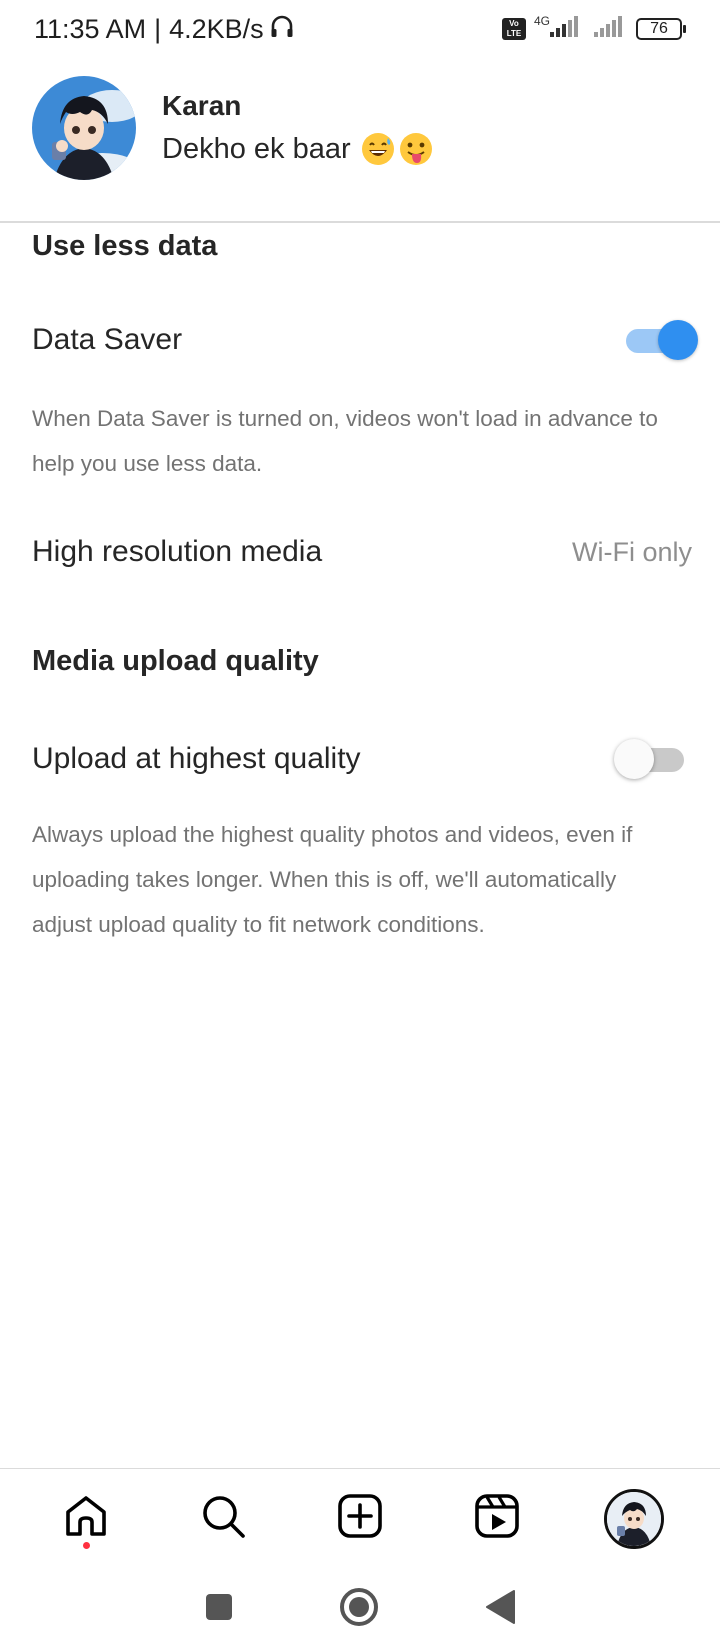 The height and width of the screenshot is (1650, 720). I want to click on network-type: 4G, so click(541, 20).